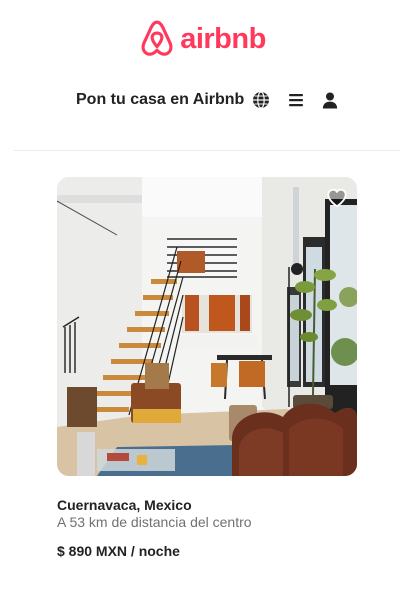 This screenshot has height=596, width=406. I want to click on listing-price: $ 890 MXN / noche, so click(118, 551).